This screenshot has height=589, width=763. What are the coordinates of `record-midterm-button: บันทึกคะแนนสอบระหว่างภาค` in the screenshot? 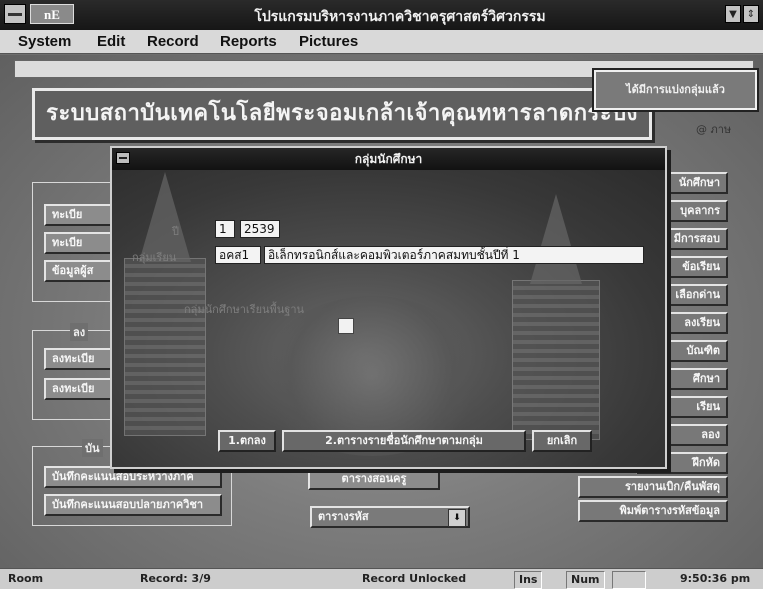 It's located at (133, 477).